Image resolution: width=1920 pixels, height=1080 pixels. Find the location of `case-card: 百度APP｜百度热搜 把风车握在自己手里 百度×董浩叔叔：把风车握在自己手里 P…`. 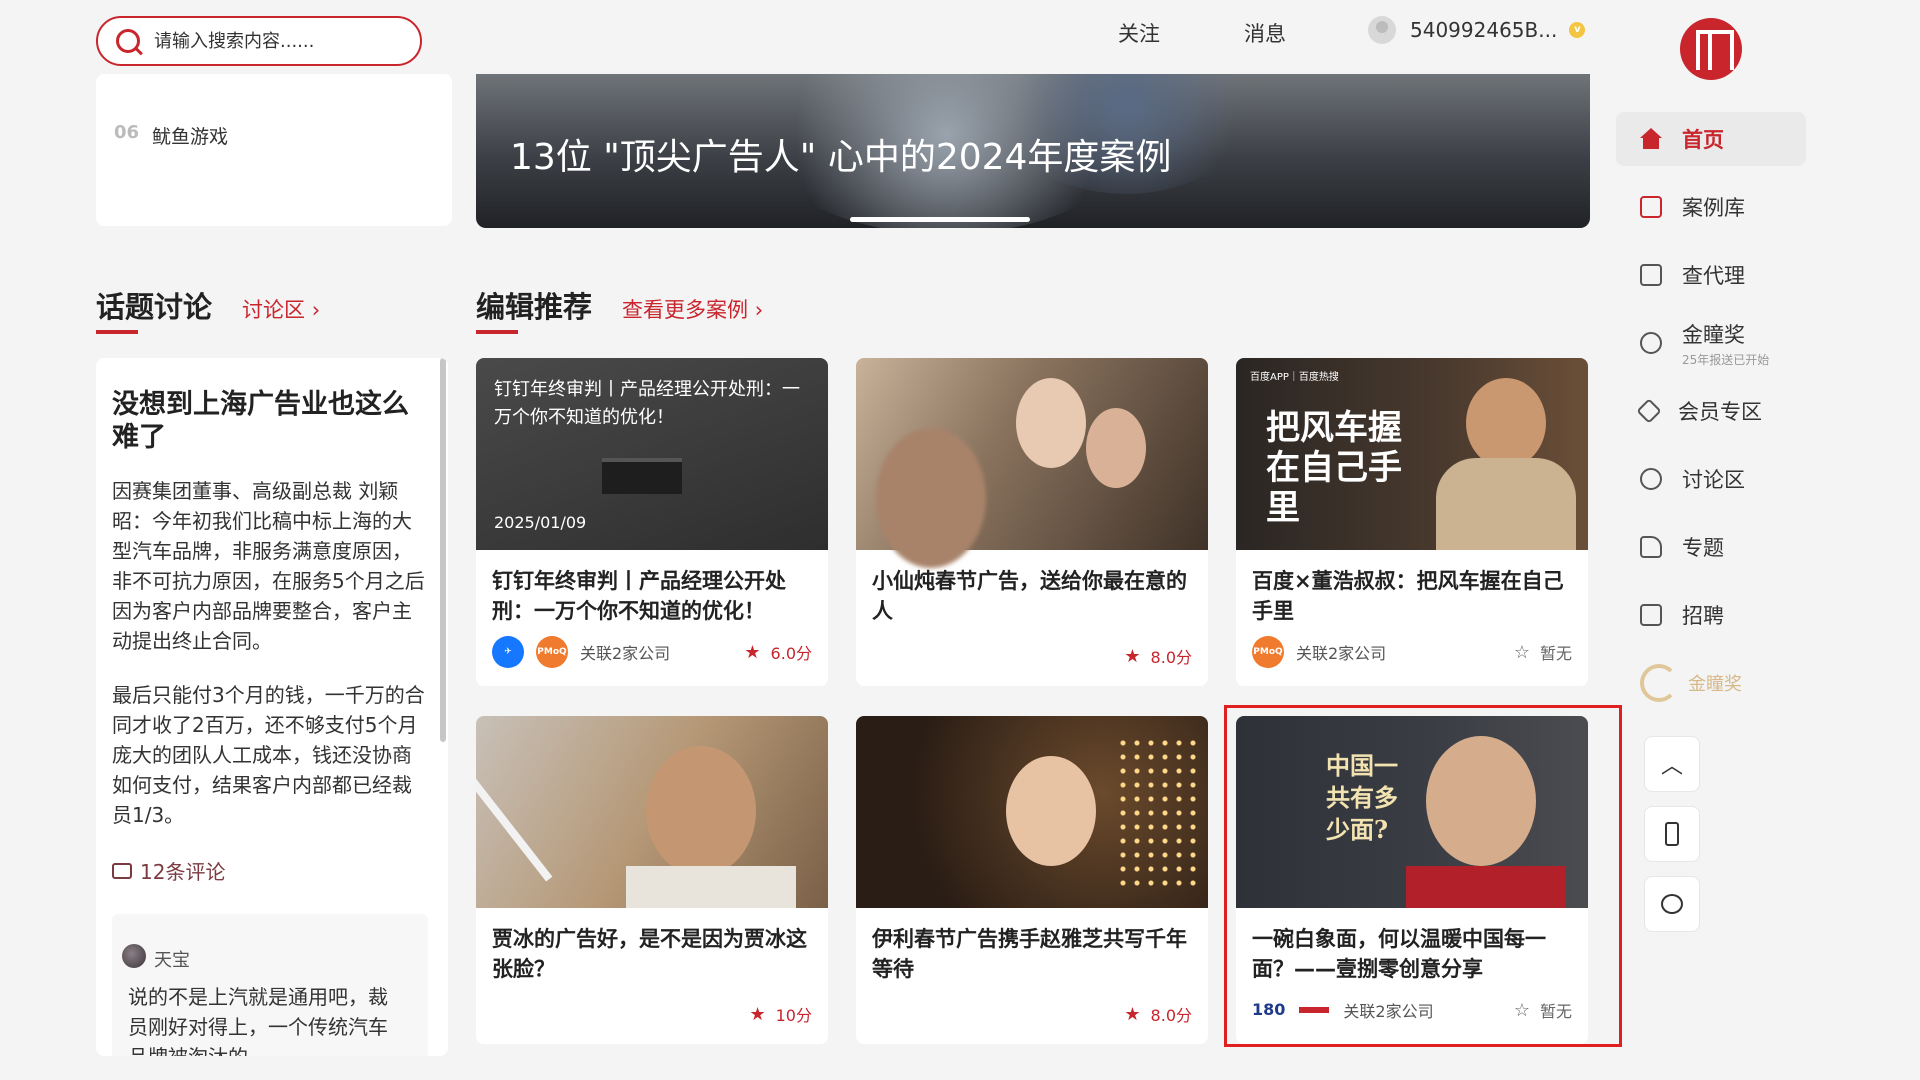

case-card: 百度APP｜百度热搜 把风车握在自己手里 百度×董浩叔叔：把风车握在自己手里 P… is located at coordinates (1412, 522).